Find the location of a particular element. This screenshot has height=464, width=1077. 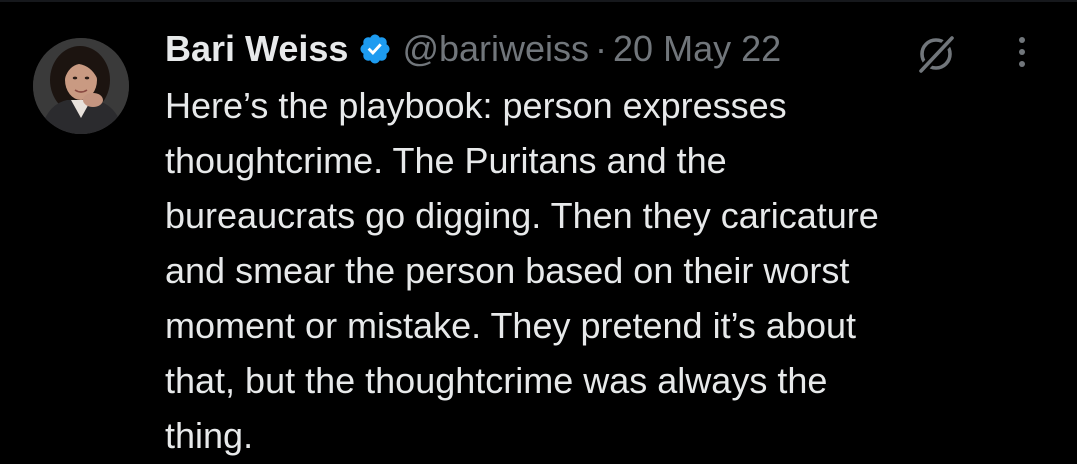

more-options-icon is located at coordinates (1022, 52).